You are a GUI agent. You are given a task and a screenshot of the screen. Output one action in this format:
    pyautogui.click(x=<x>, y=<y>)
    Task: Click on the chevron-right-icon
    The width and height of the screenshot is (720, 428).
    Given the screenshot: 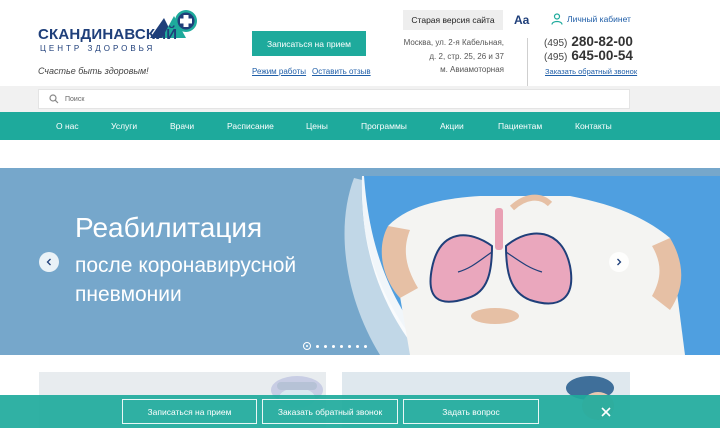 What is the action you would take?
    pyautogui.click(x=619, y=262)
    